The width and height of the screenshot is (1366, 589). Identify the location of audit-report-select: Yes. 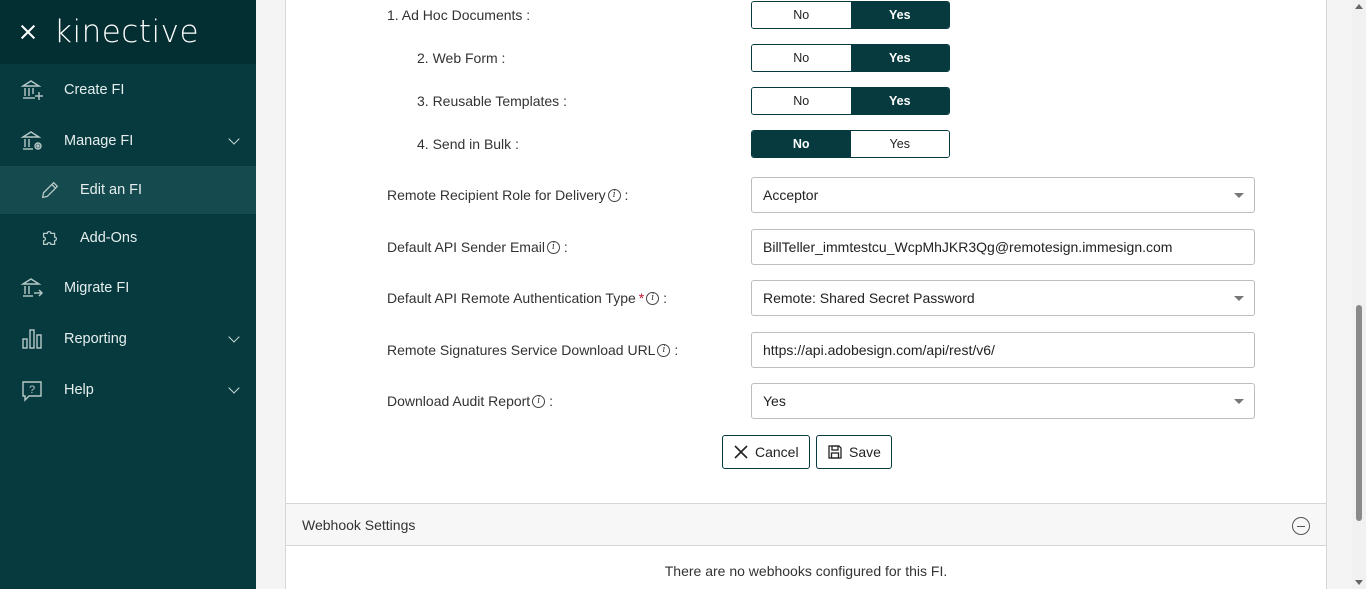
(1003, 401).